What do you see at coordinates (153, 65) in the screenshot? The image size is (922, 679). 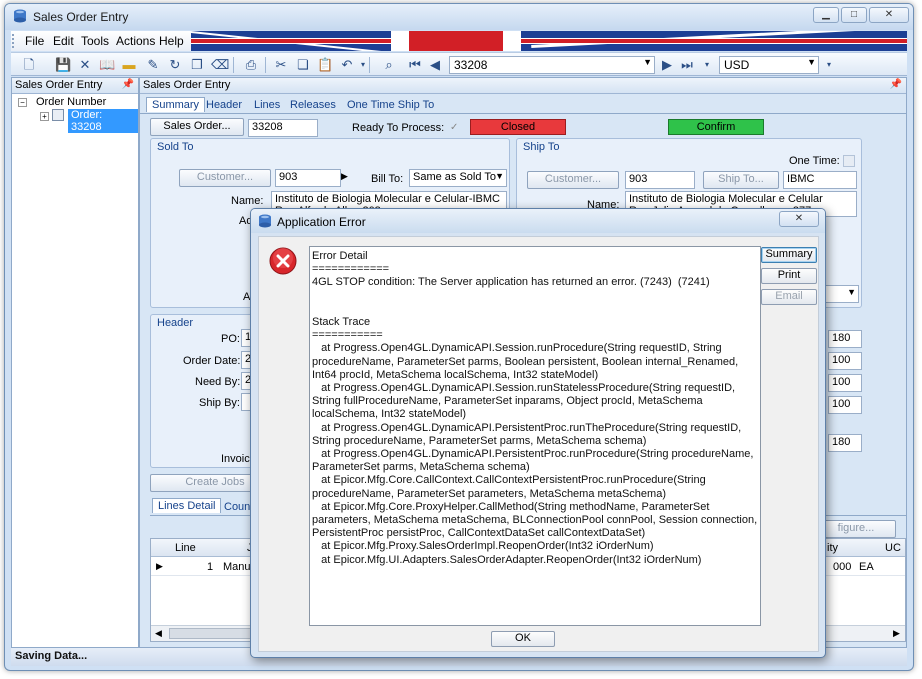 I see `attach-icon: ✎` at bounding box center [153, 65].